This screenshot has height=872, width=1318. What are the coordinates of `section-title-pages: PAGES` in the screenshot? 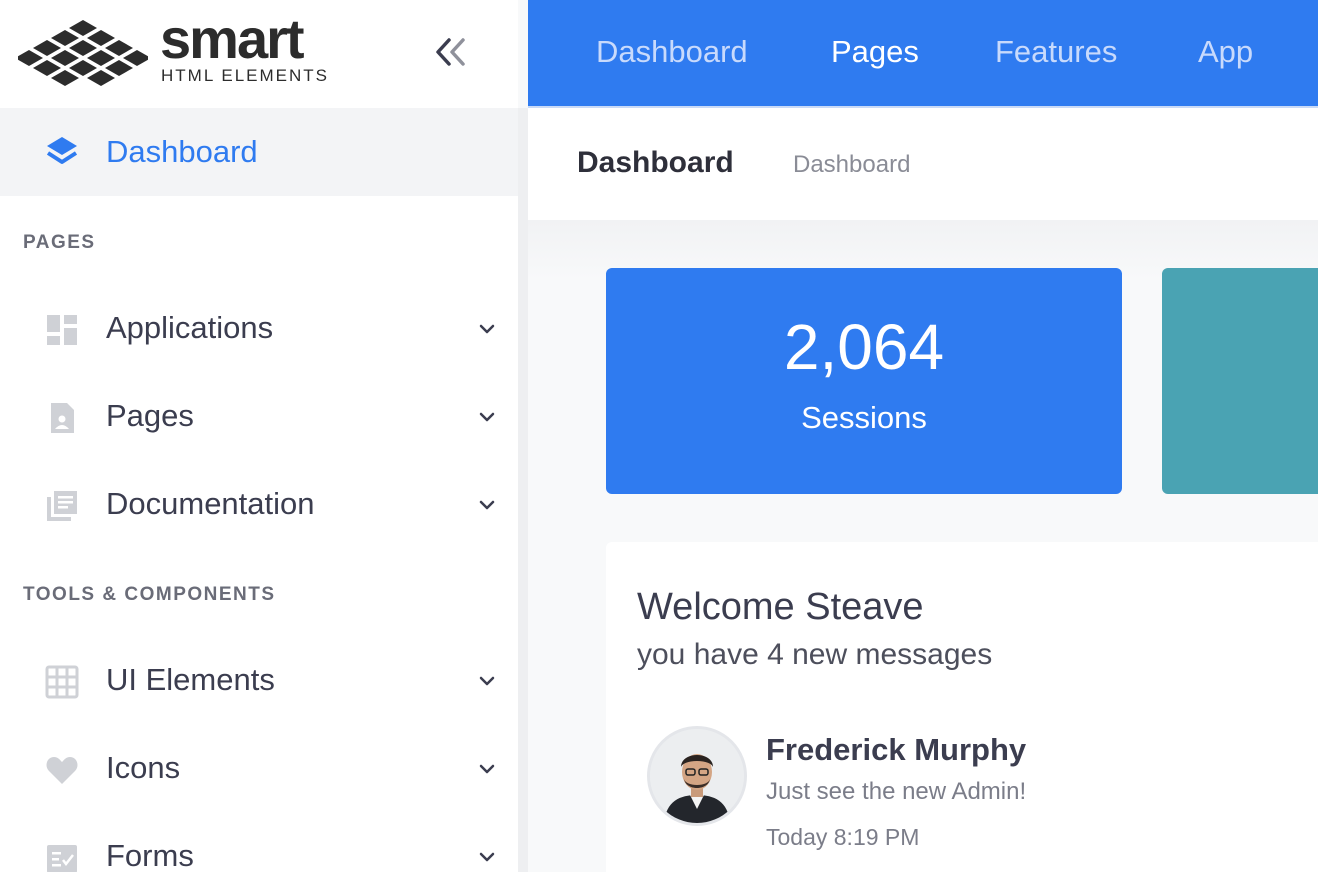 It's located at (59, 242).